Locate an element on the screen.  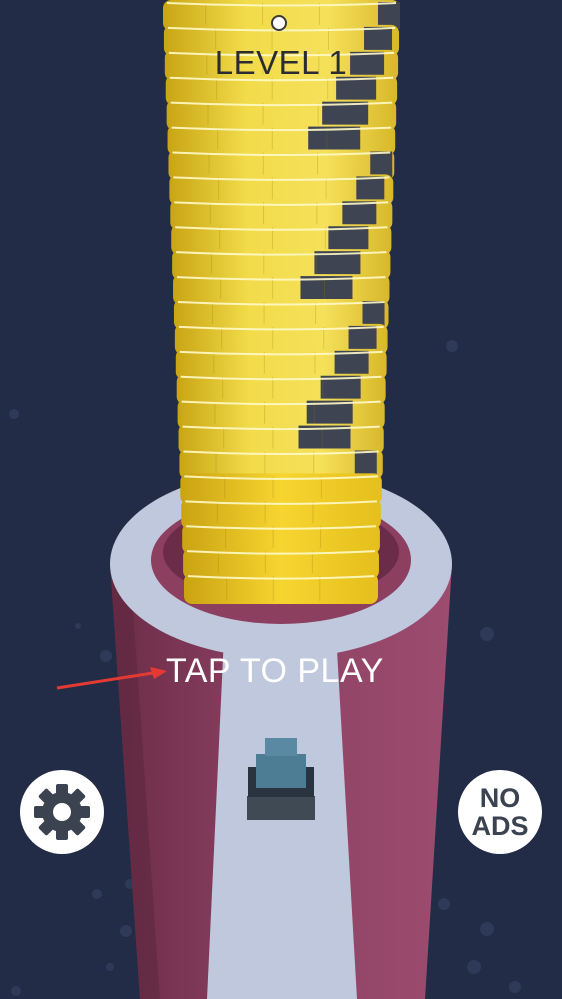
no-ads-line2: ADS is located at coordinates (500, 826).